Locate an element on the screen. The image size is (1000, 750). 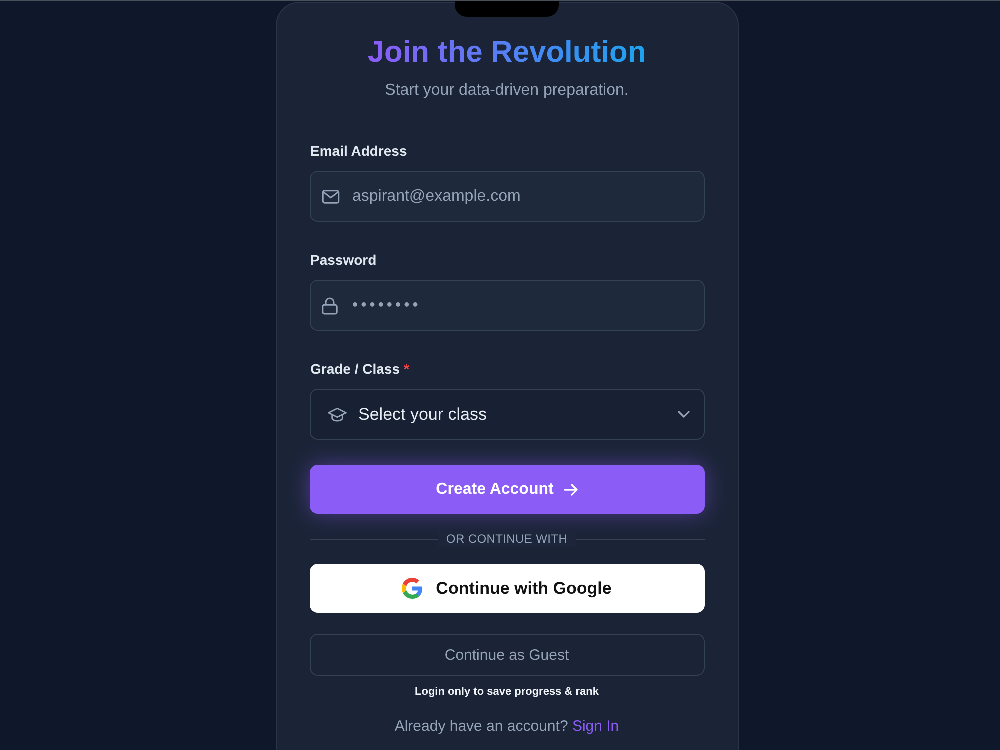
guest-button: Continue as Guest is located at coordinates (507, 655).